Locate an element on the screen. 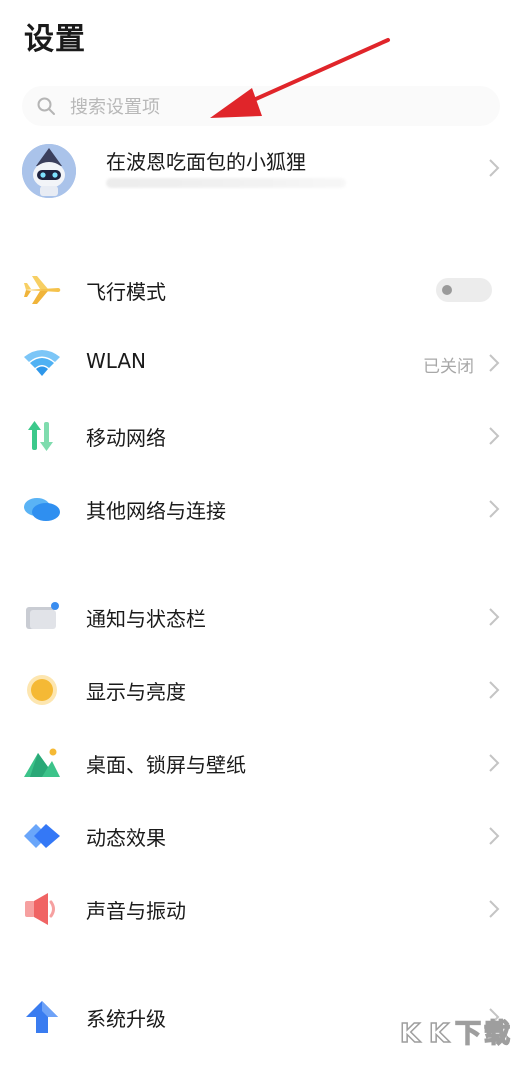 Image resolution: width=526 pixels, height=1065 pixels. settings-item-mobile-network: 移动网络 is located at coordinates (263, 436).